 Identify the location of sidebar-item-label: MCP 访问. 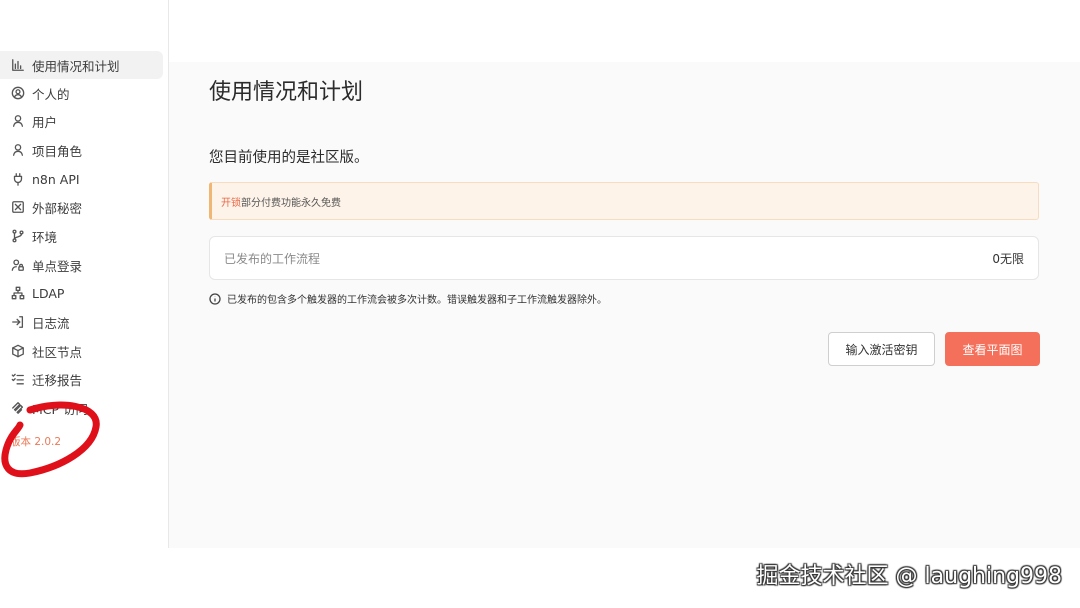
(60, 409).